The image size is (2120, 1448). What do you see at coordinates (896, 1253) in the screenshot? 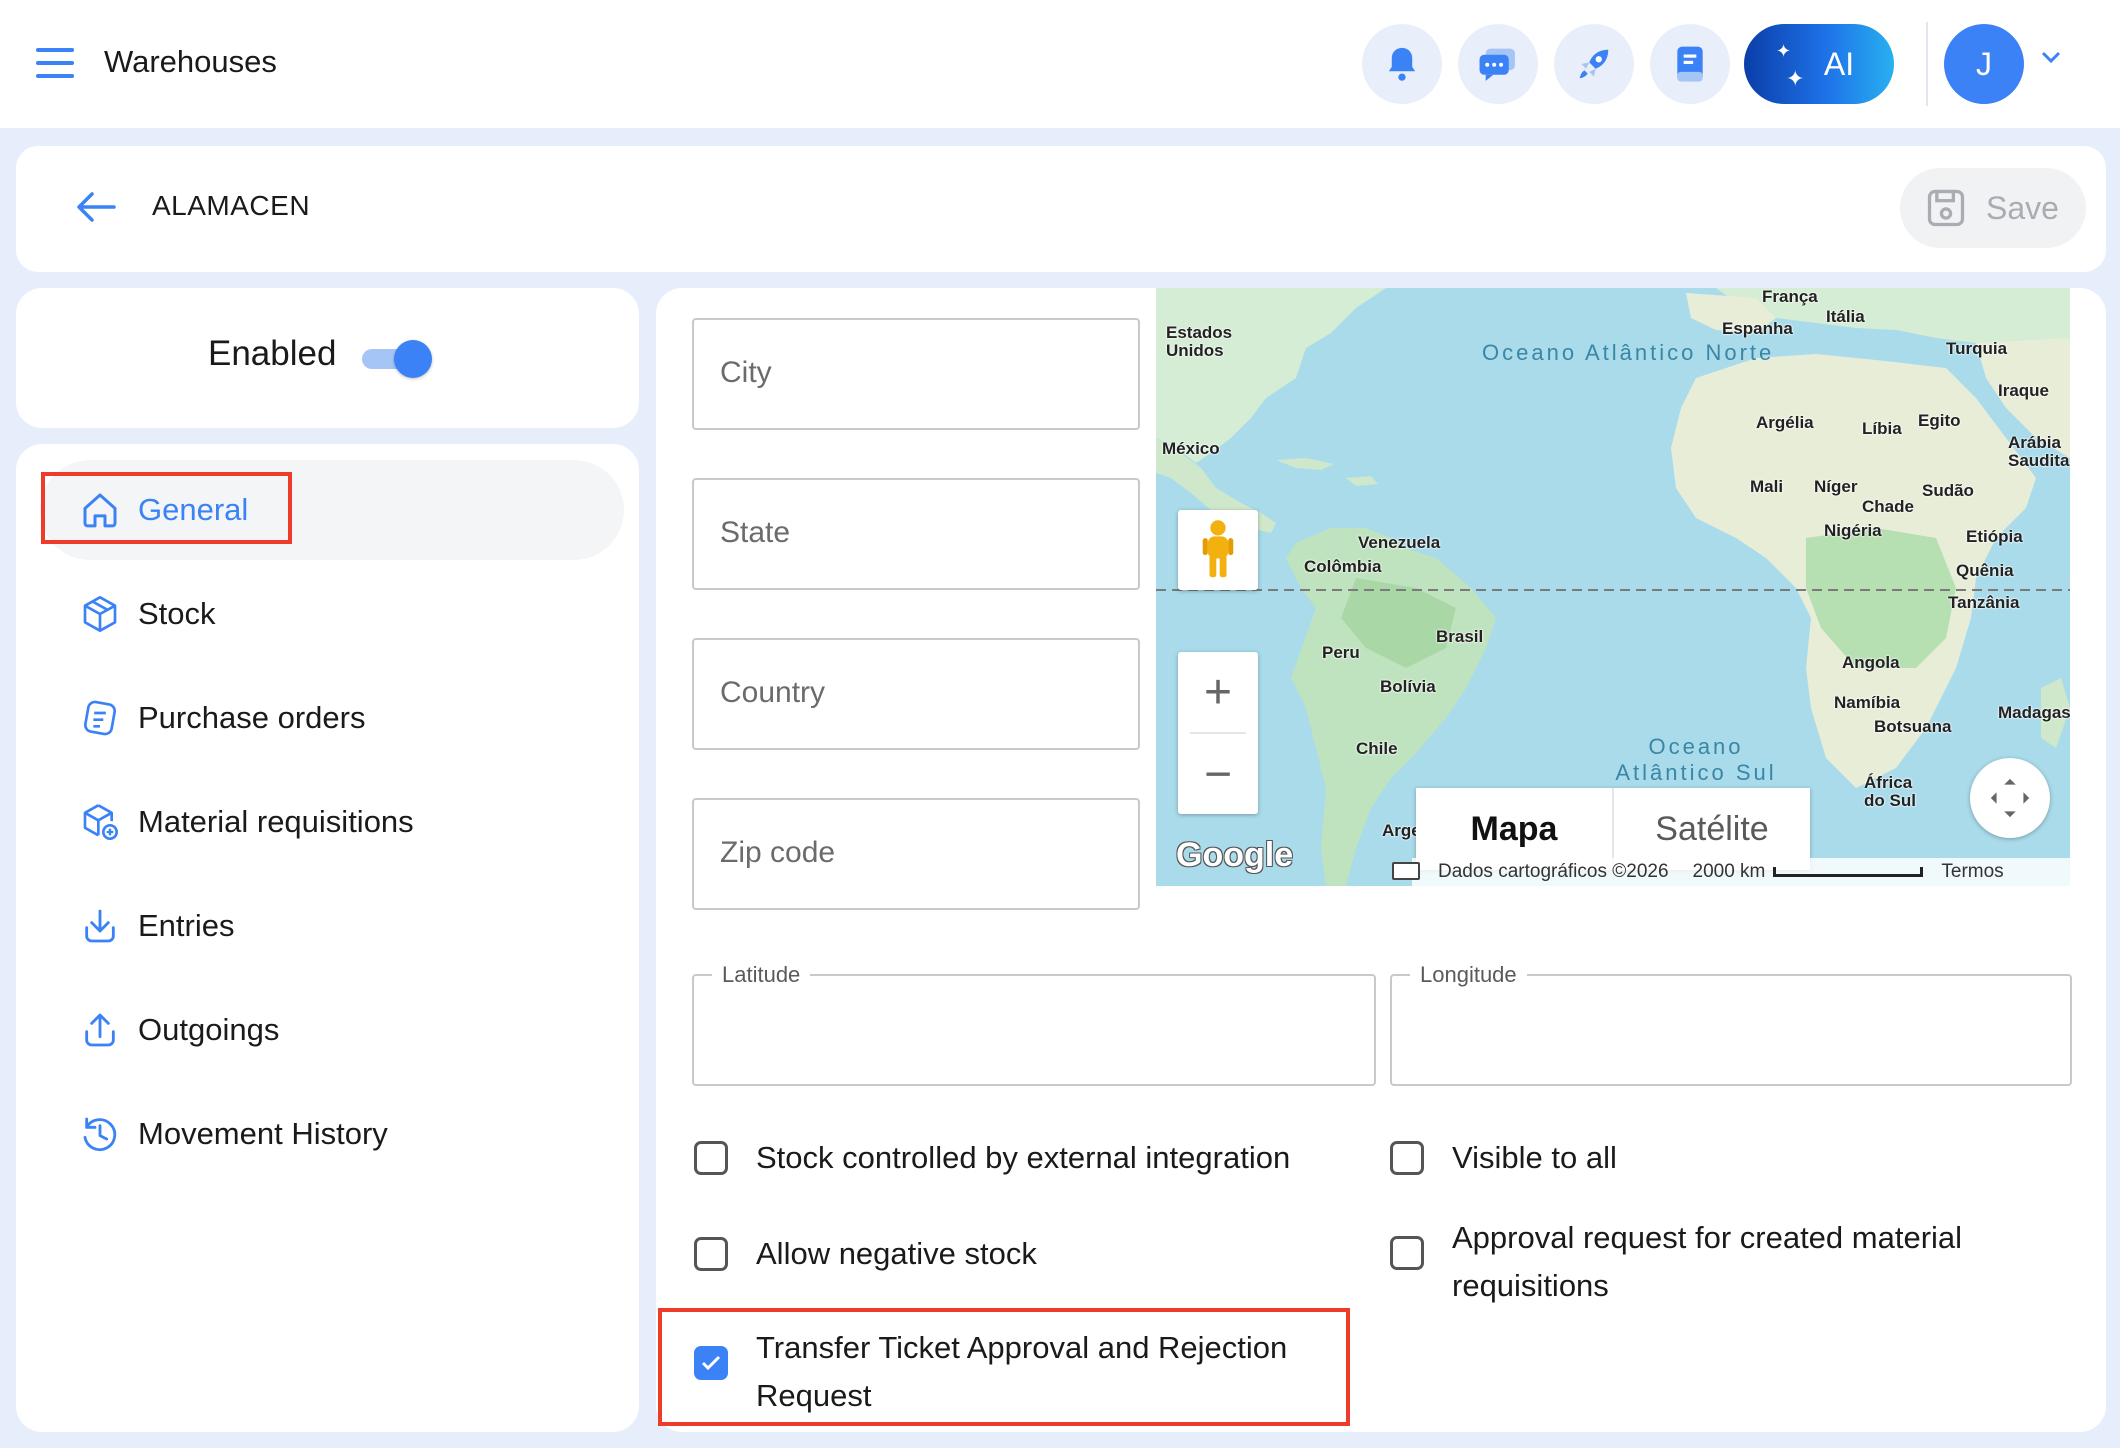
I see `option-label: Allow negative stock` at bounding box center [896, 1253].